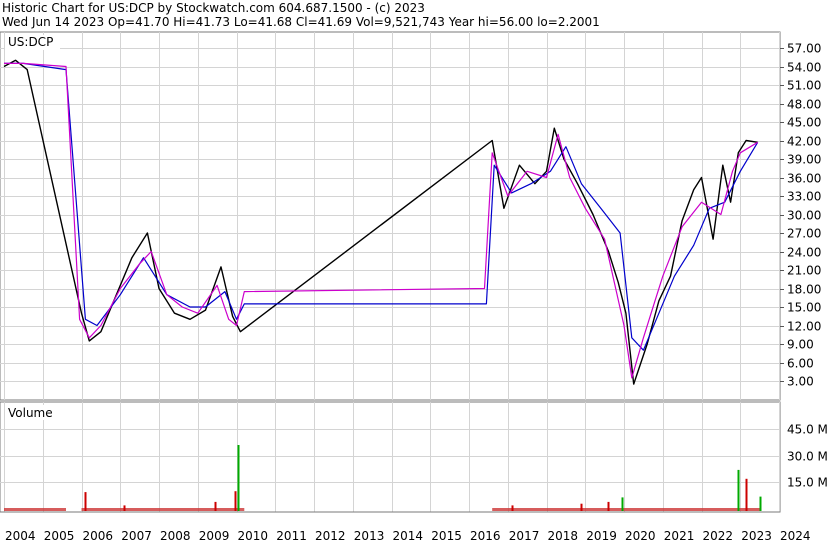 This screenshot has width=830, height=543. Describe the element at coordinates (804, 234) in the screenshot. I see `price-tick-label: 27.00` at that location.